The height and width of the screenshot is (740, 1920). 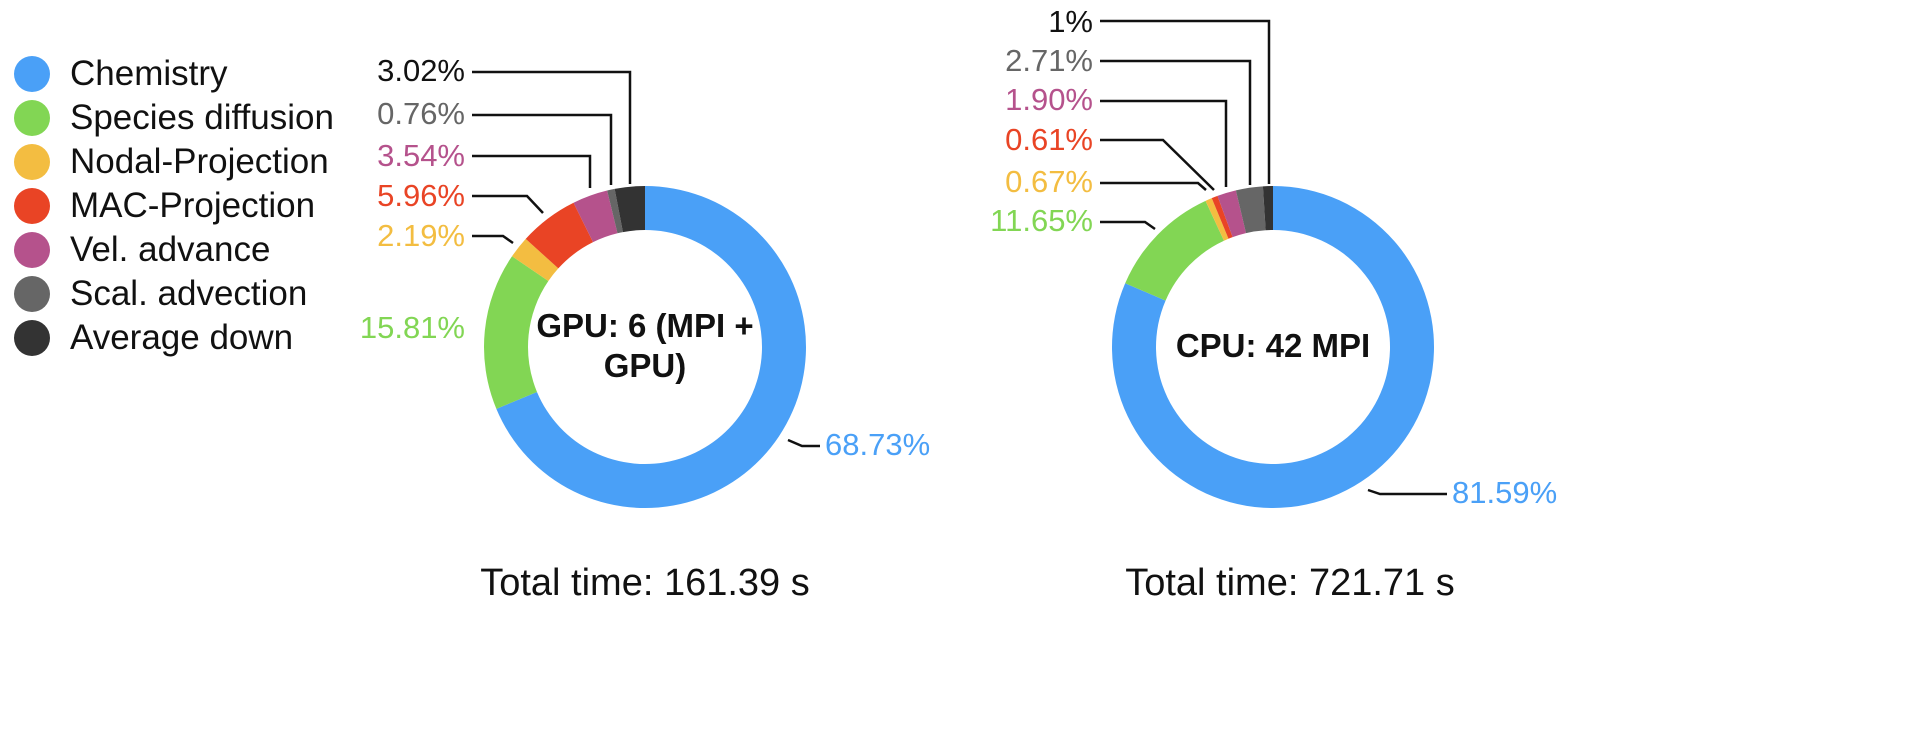 I want to click on total-time-label: Total time: 721.71 s, so click(x=1290, y=583).